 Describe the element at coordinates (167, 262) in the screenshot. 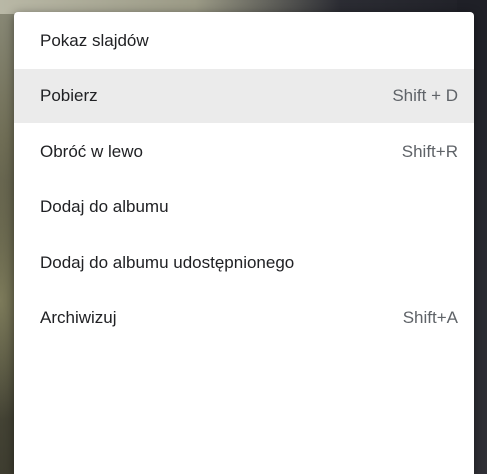

I see `menu-item-label: Dodaj do albumu udostępnionego` at that location.